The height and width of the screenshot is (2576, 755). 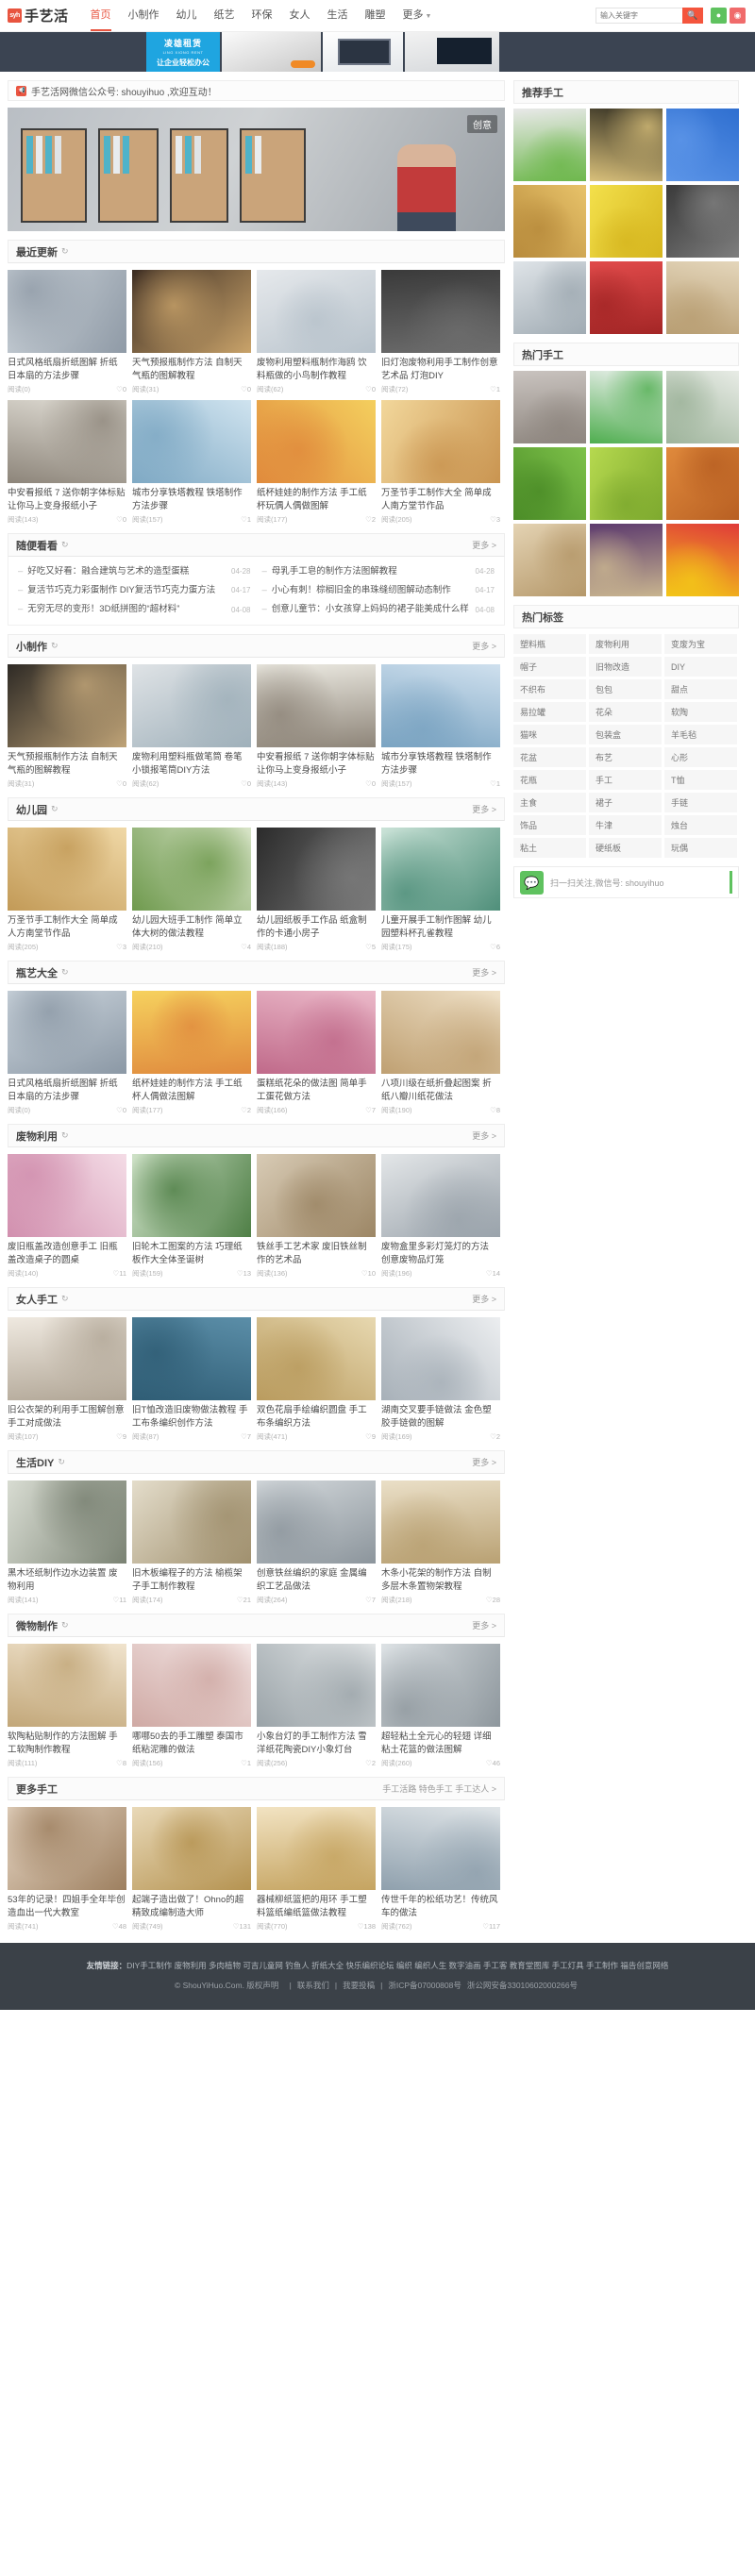 What do you see at coordinates (700, 689) in the screenshot?
I see `tag-link: 甜点` at bounding box center [700, 689].